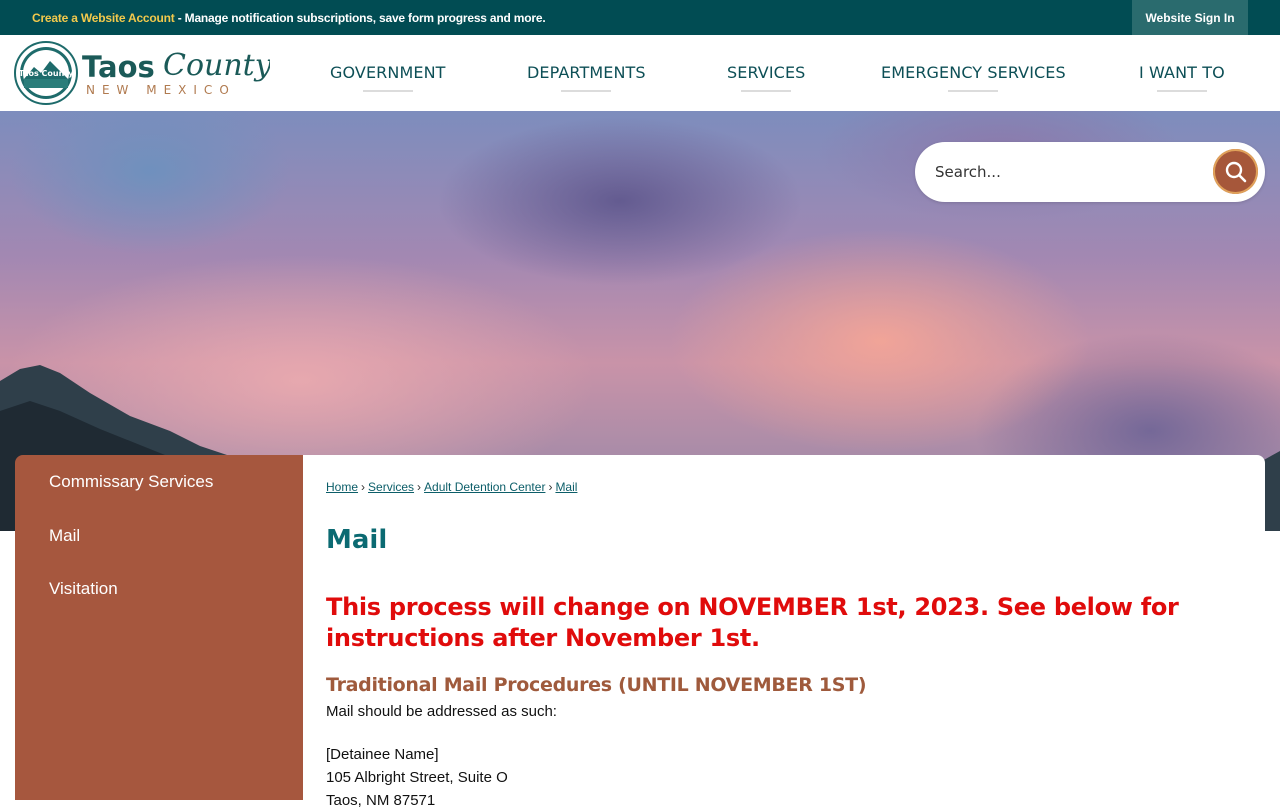 This screenshot has width=1280, height=809. What do you see at coordinates (381, 800) in the screenshot?
I see `address-line: Taos, NM 87571` at bounding box center [381, 800].